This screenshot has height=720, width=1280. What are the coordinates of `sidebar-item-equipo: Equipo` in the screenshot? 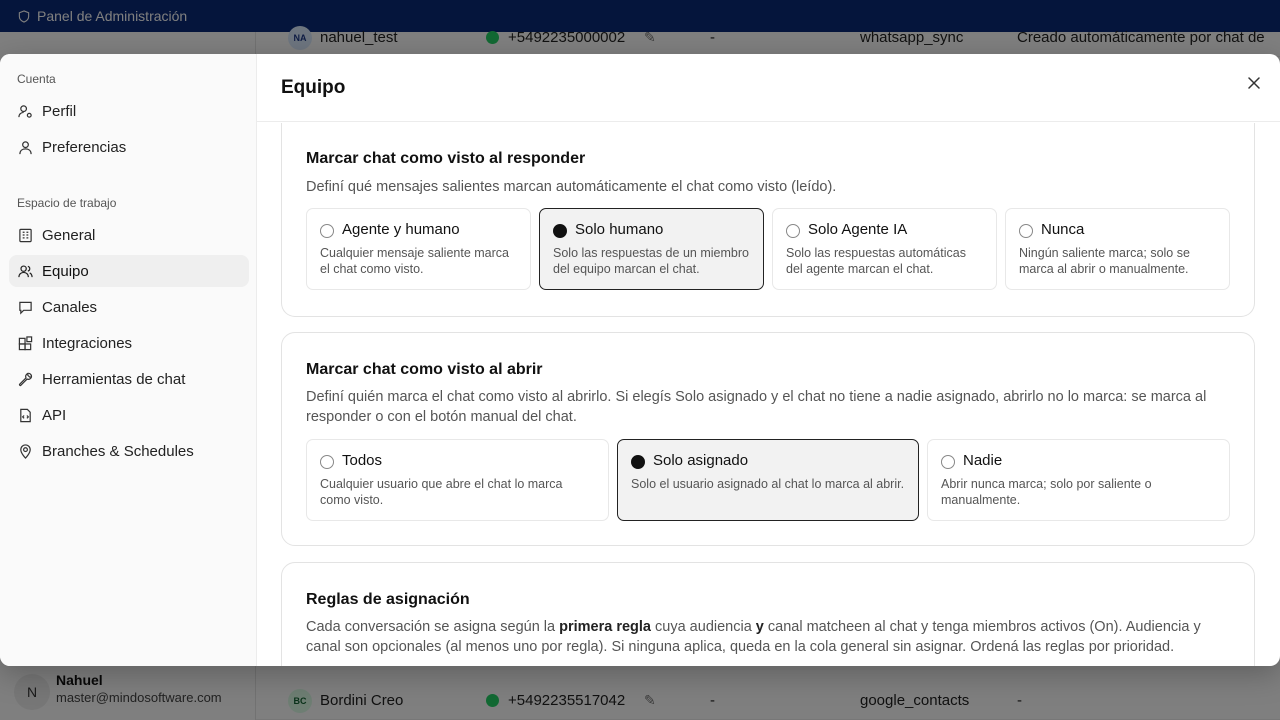 It's located at (129, 271).